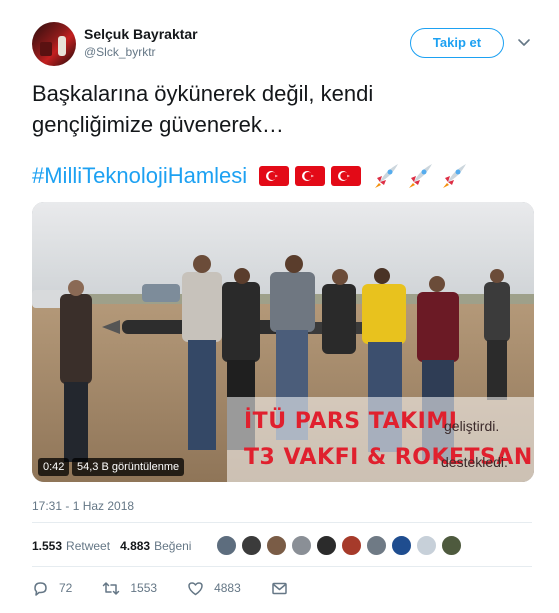 Image resolution: width=559 pixels, height=613 pixels. Describe the element at coordinates (144, 588) in the screenshot. I see `retweet-action-count: 1553` at that location.